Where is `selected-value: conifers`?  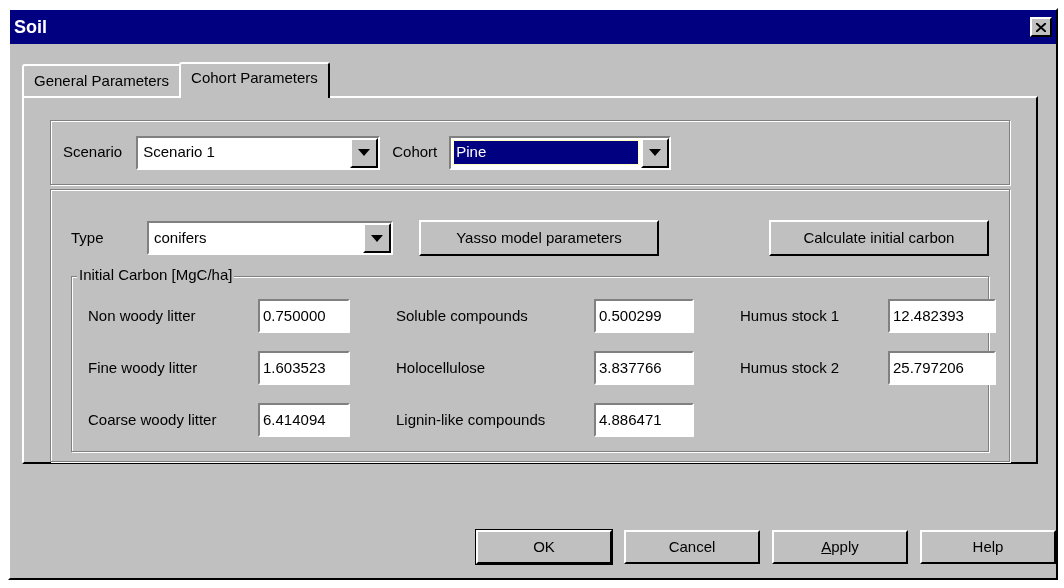 selected-value: conifers is located at coordinates (180, 237).